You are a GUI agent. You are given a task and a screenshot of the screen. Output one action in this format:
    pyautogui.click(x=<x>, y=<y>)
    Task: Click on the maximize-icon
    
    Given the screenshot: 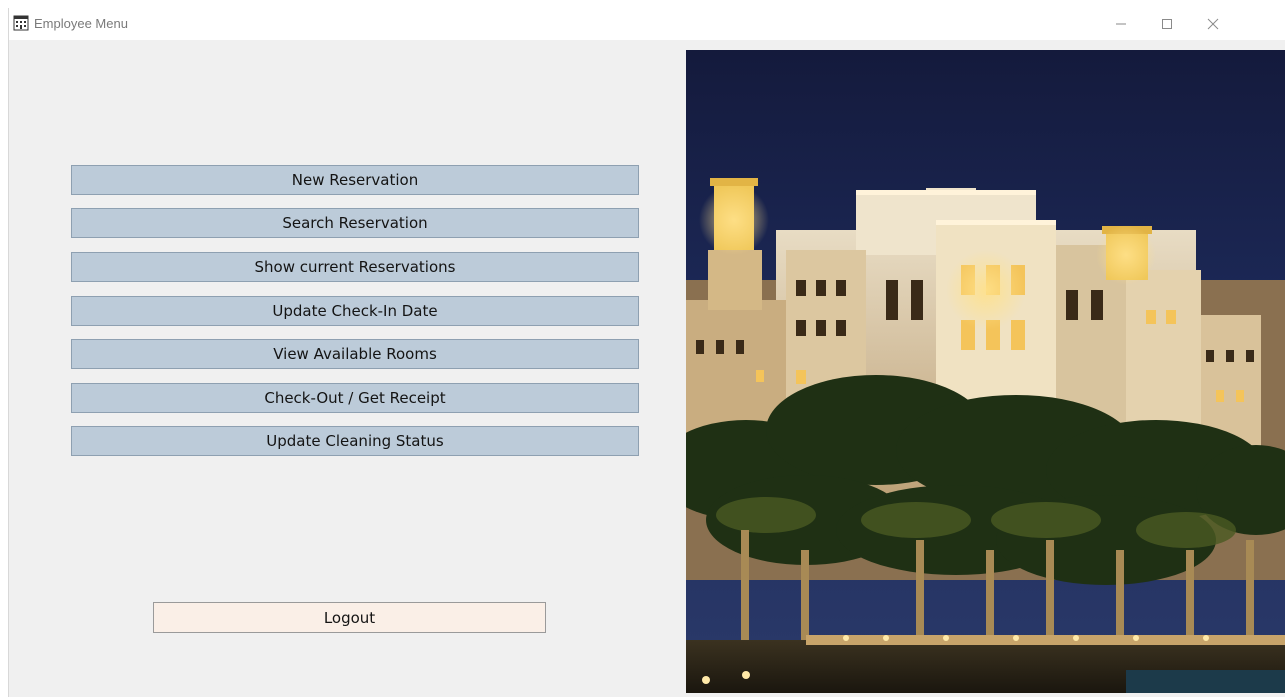 What is the action you would take?
    pyautogui.click(x=1167, y=24)
    